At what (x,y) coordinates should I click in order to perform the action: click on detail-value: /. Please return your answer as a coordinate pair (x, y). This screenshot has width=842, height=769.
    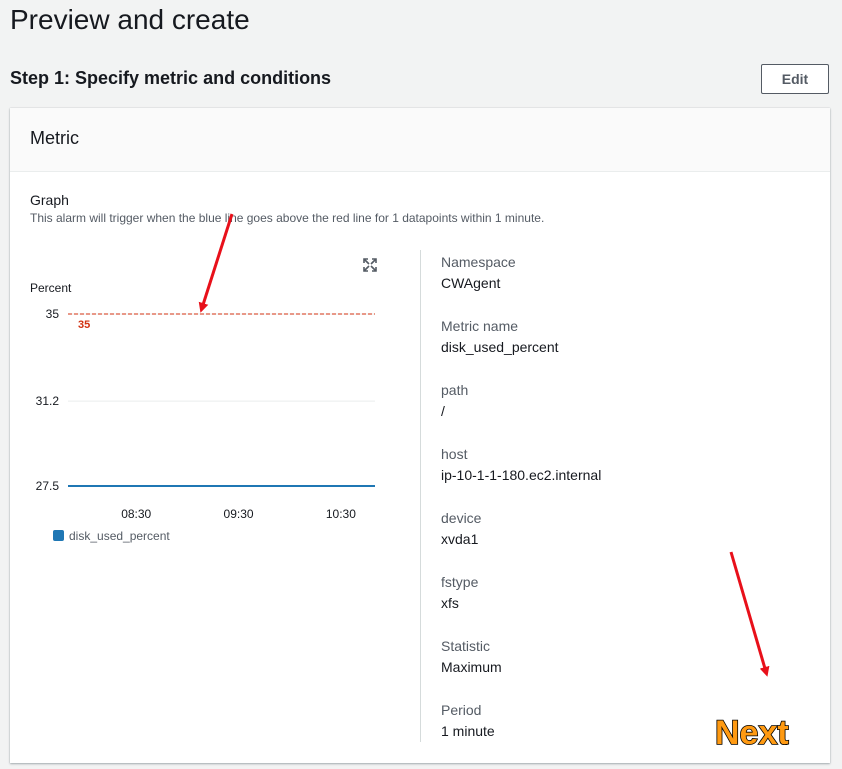
    Looking at the image, I should click on (443, 411).